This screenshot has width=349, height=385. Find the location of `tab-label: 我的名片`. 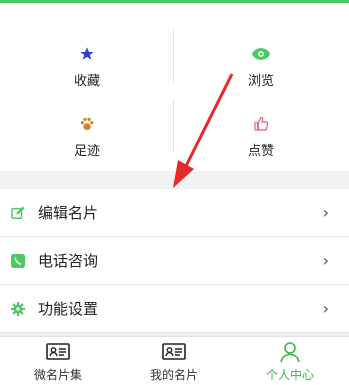

tab-label: 我的名片 is located at coordinates (173, 375).